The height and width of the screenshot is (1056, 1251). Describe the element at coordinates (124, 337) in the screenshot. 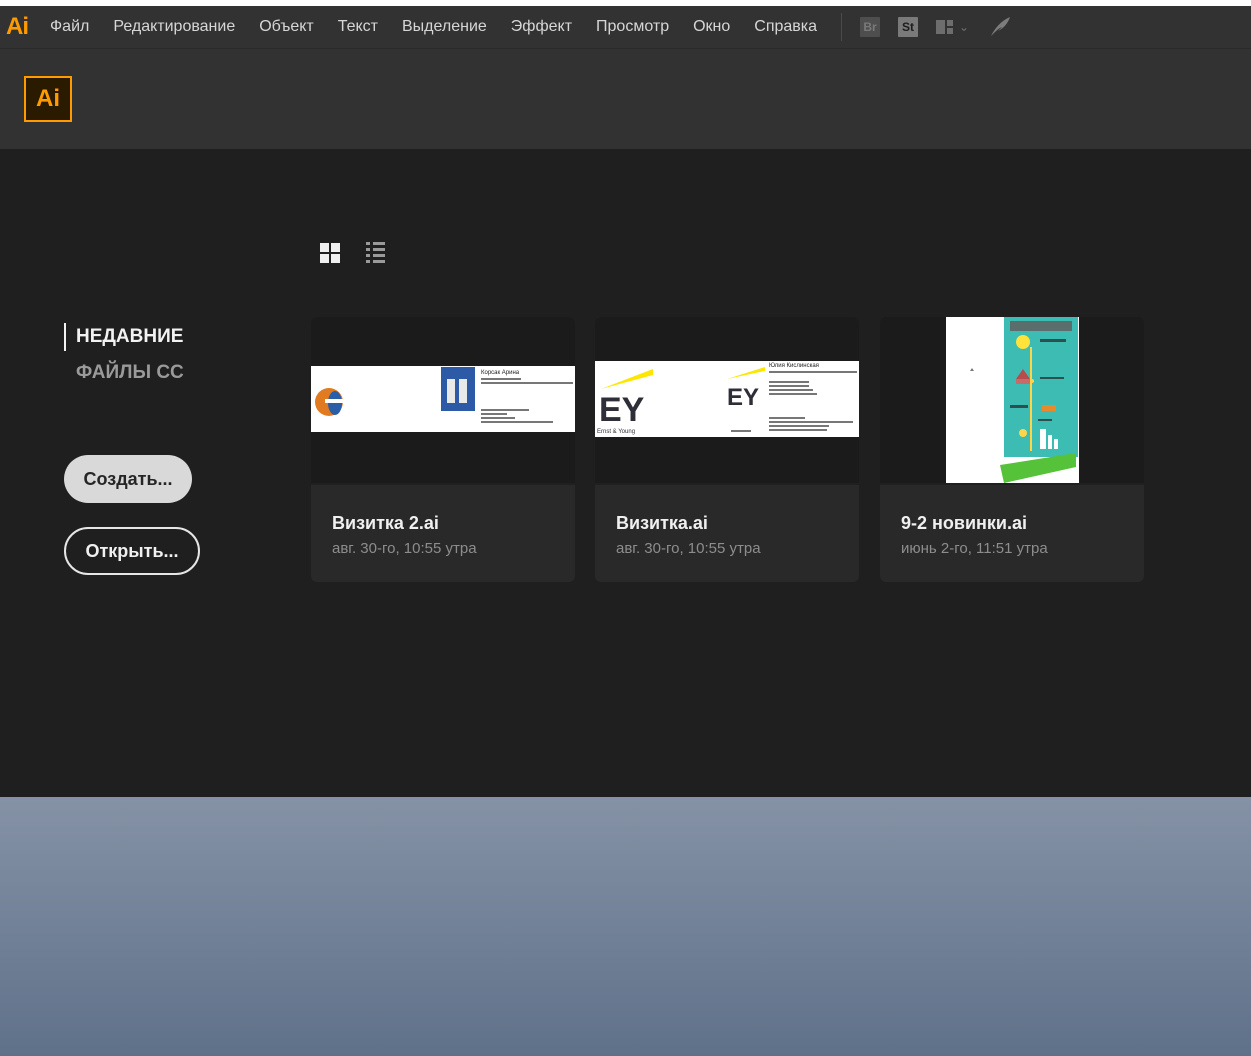

I see `nav-recent: НЕДАВНИЕ` at that location.